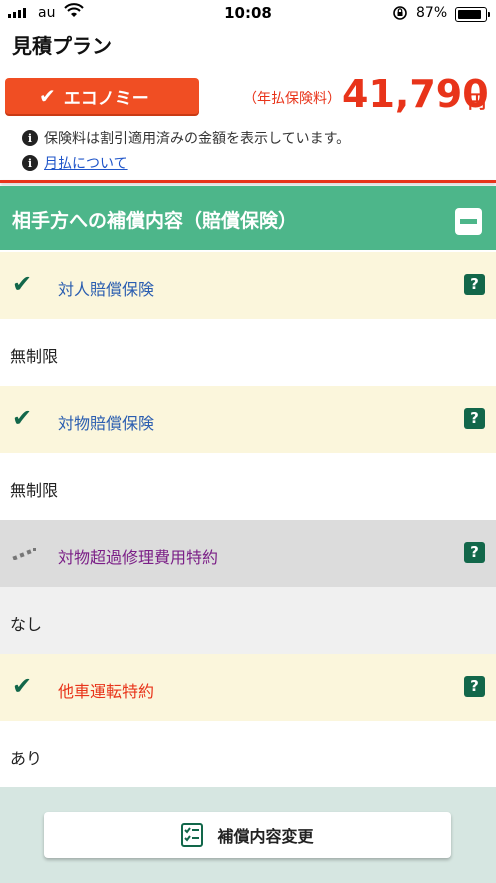 The width and height of the screenshot is (496, 883). Describe the element at coordinates (106, 98) in the screenshot. I see `plan-name: エコノミー` at that location.